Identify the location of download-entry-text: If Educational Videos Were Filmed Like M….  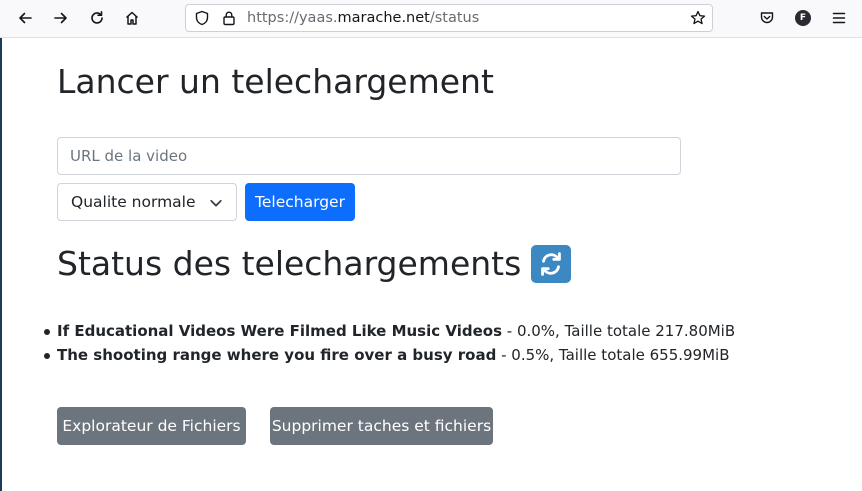
(396, 331).